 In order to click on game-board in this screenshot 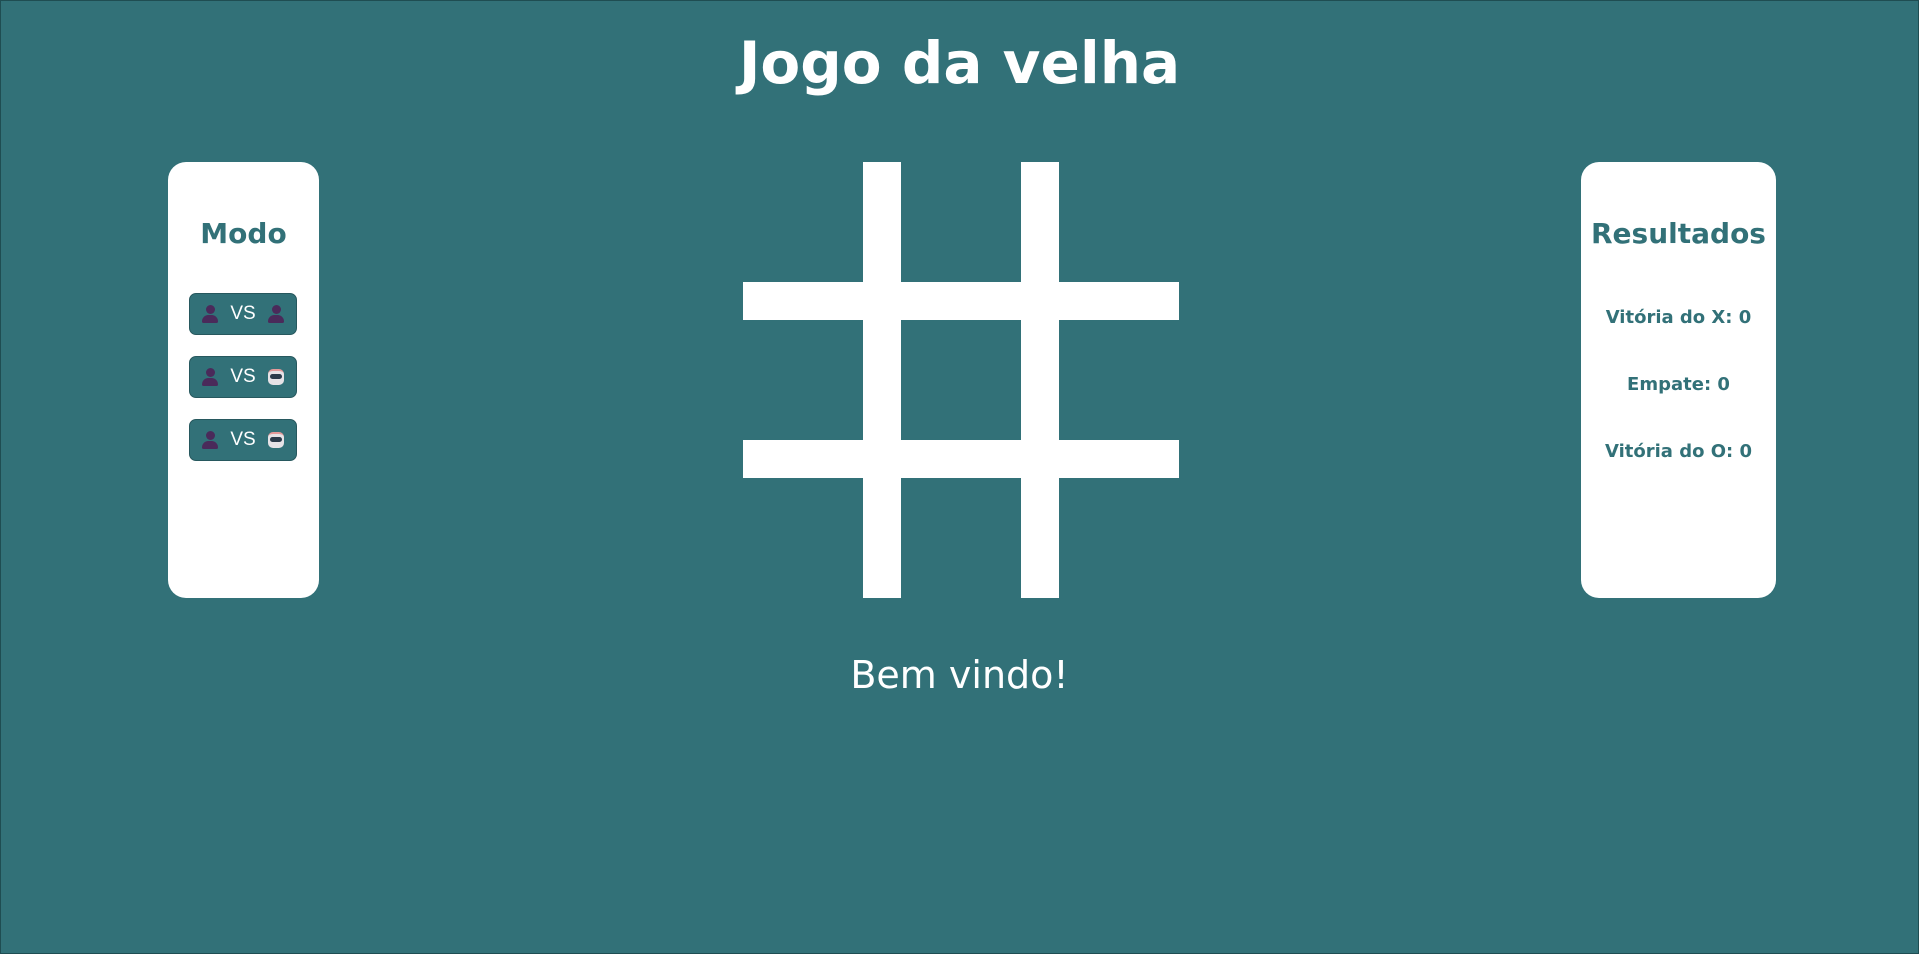, I will do `click(961, 380)`.